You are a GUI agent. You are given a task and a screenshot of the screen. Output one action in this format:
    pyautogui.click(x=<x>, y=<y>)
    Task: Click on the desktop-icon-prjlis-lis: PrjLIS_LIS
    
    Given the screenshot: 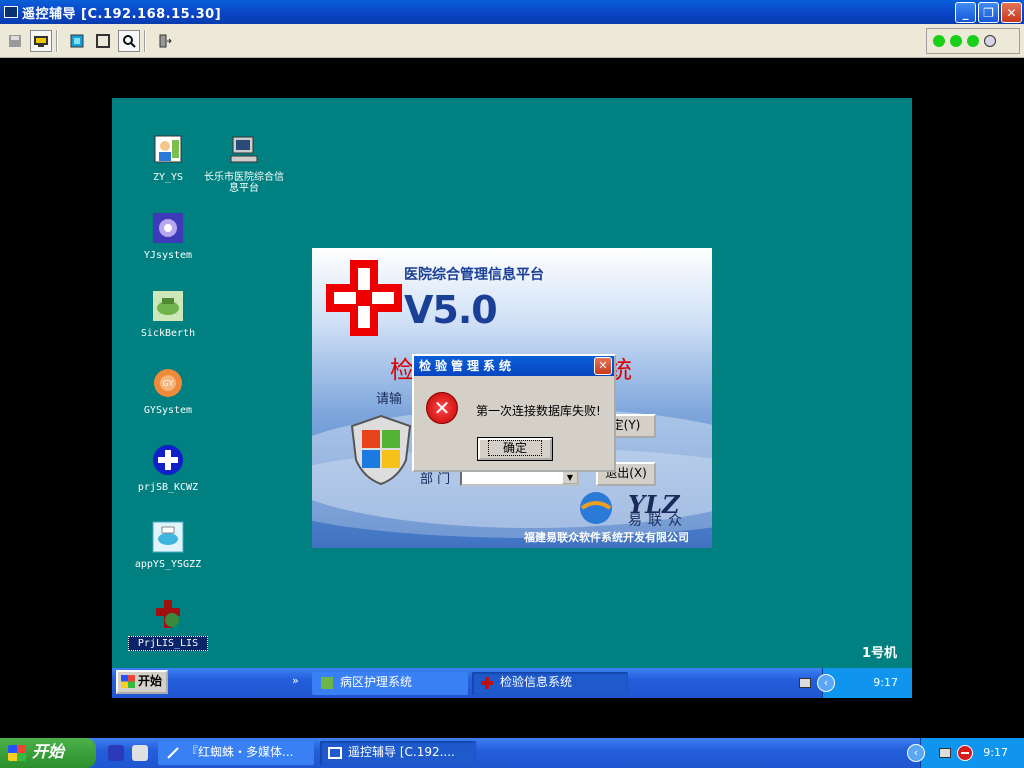 What is the action you would take?
    pyautogui.click(x=168, y=624)
    